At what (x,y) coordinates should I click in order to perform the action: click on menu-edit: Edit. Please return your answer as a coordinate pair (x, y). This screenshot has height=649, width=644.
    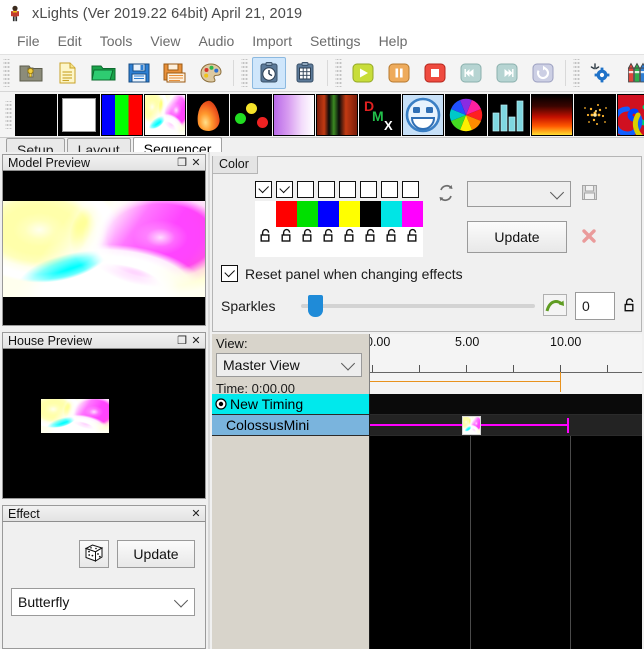
    Looking at the image, I should click on (70, 41).